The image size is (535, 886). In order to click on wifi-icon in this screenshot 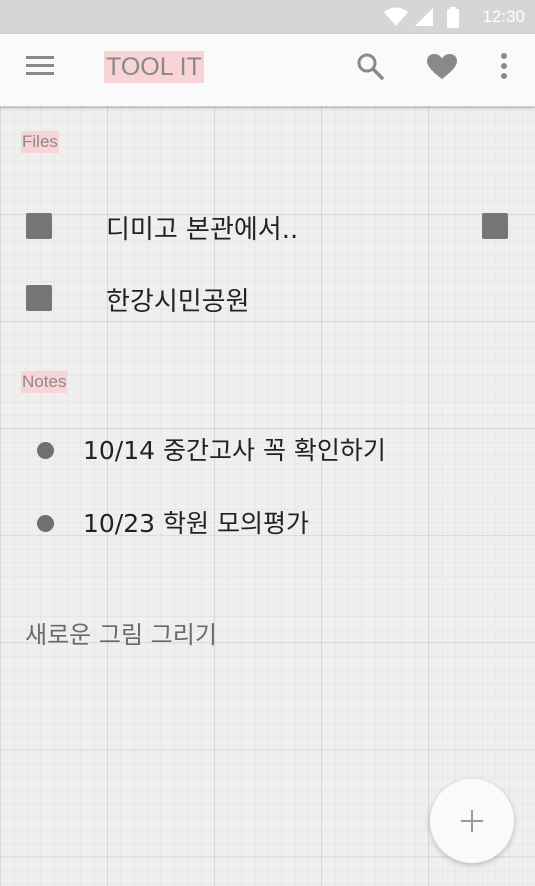, I will do `click(396, 16)`.